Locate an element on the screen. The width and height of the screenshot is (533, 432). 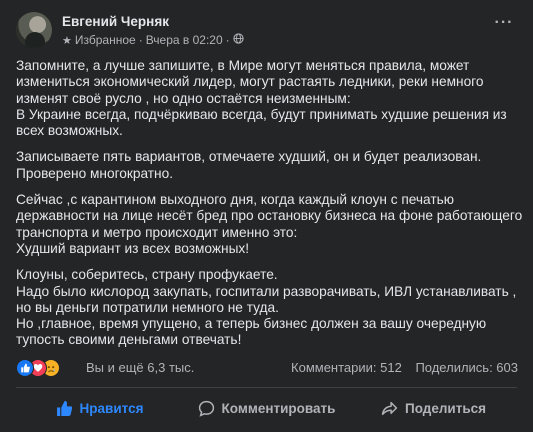
share-button: Поделиться is located at coordinates (433, 408).